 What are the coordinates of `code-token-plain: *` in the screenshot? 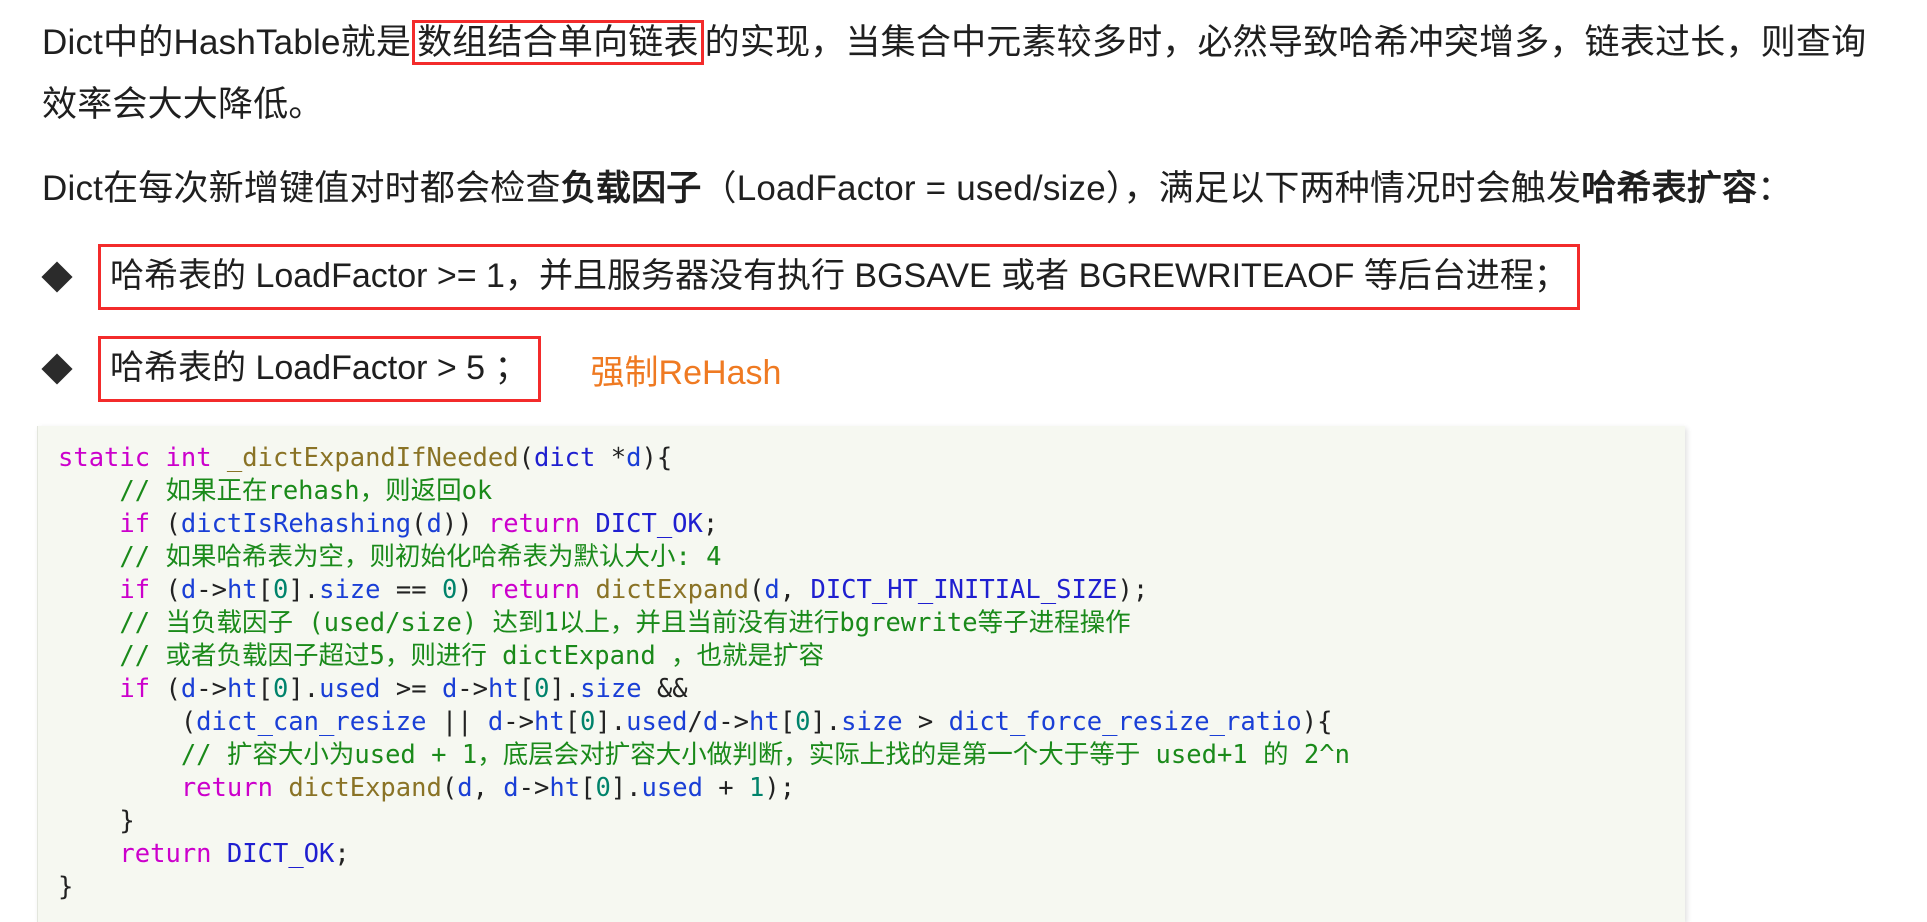 It's located at (611, 458).